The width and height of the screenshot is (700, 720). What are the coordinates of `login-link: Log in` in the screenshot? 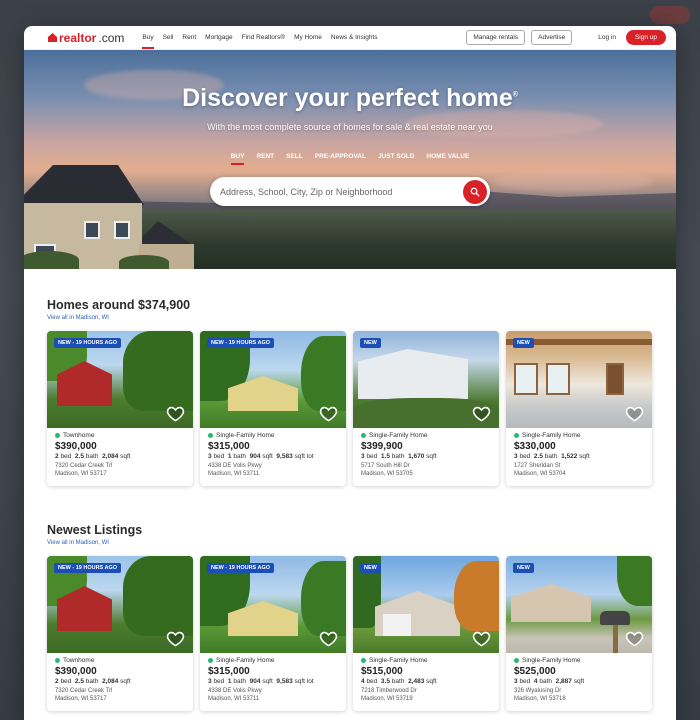 It's located at (607, 37).